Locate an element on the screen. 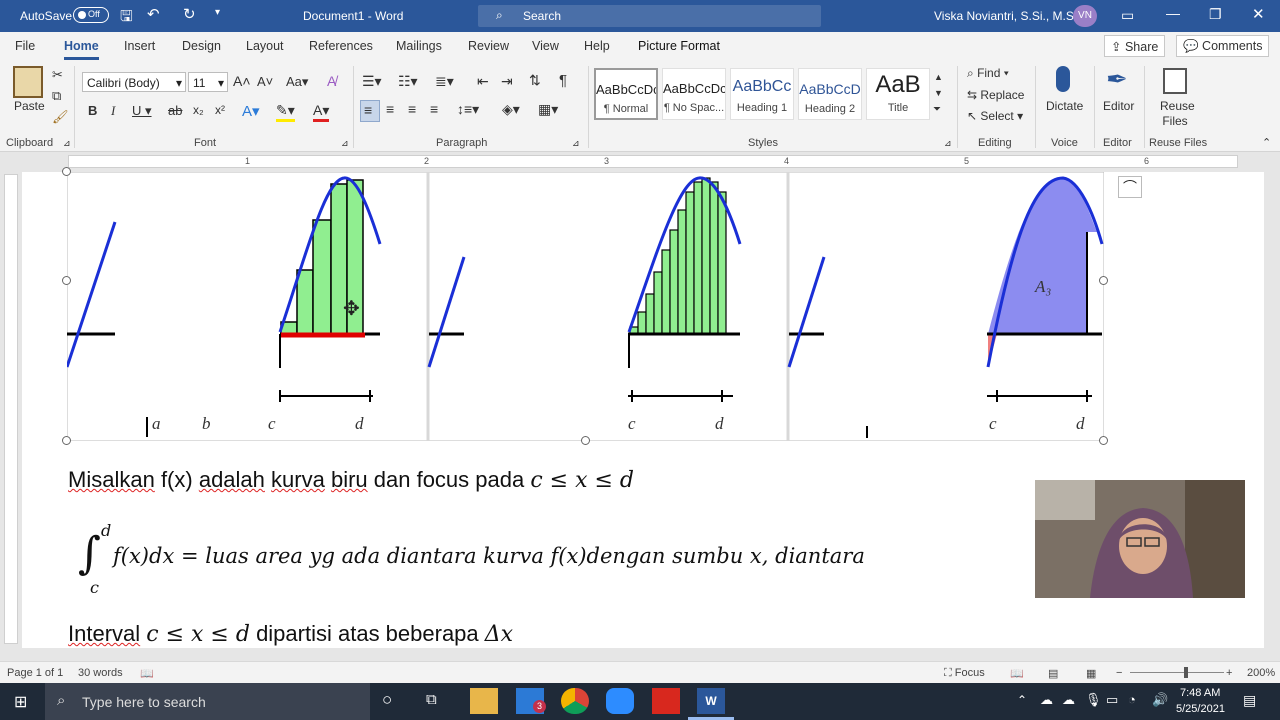  tab-home: Home is located at coordinates (81, 49).